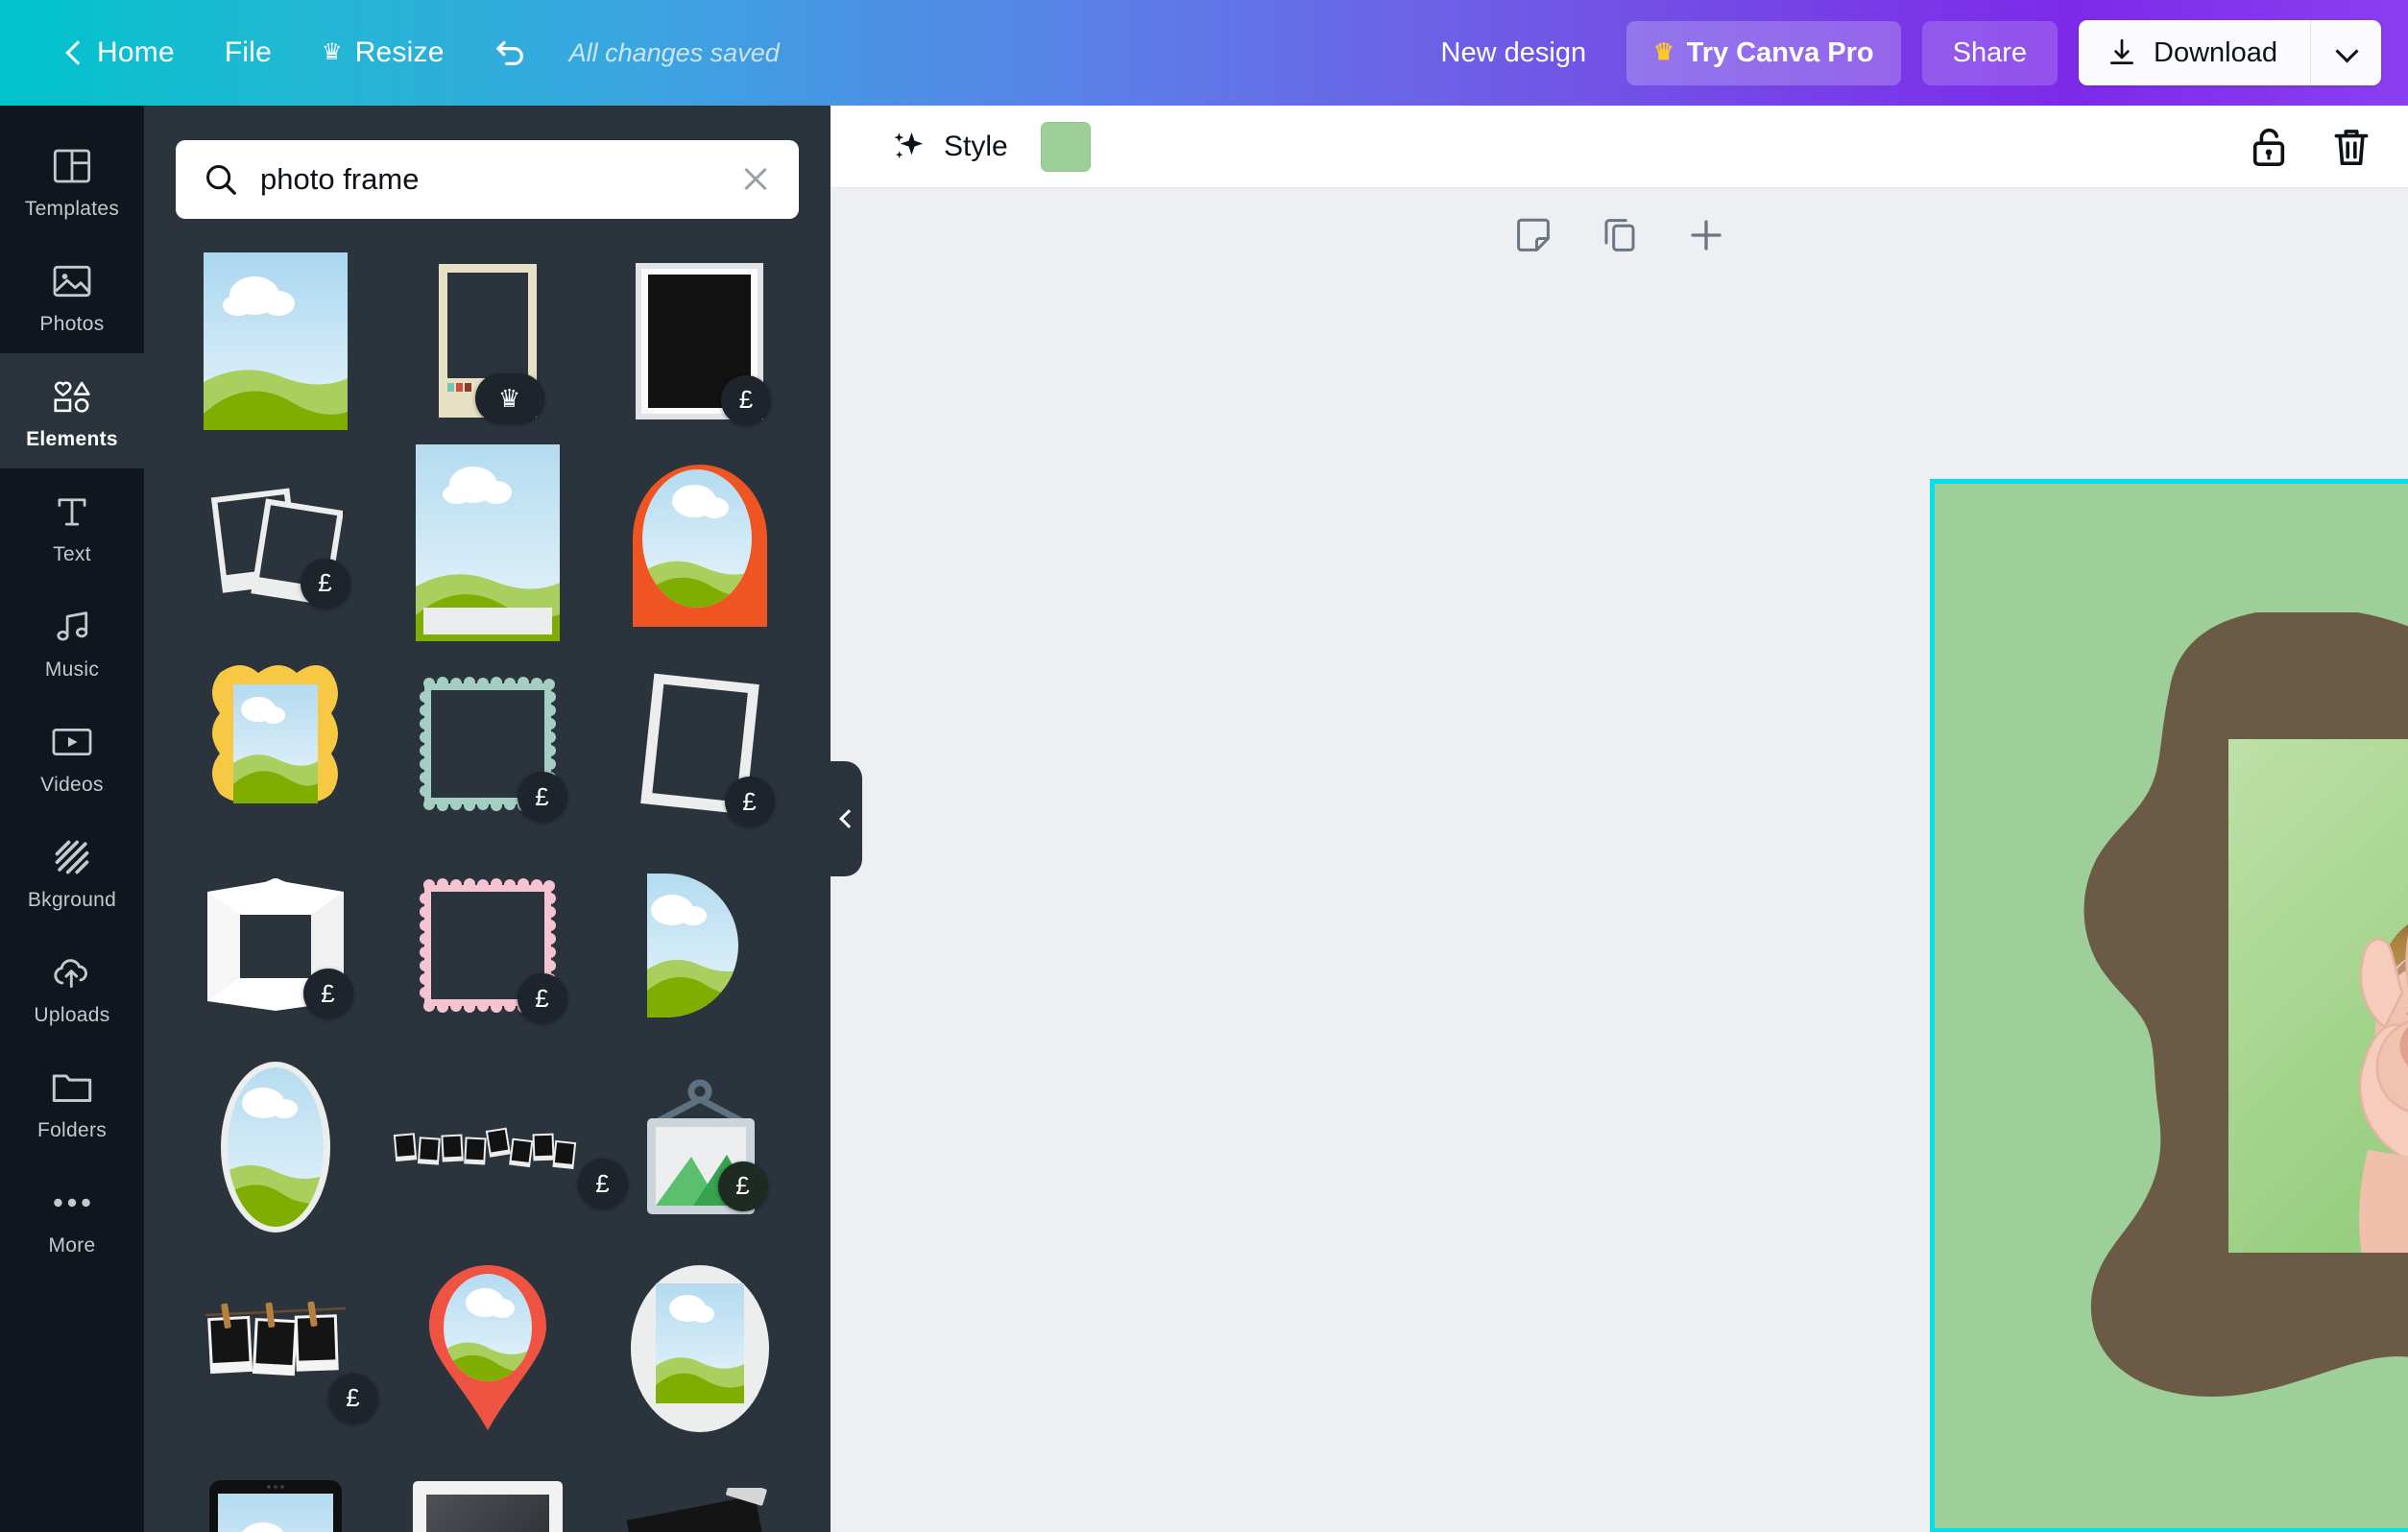 Image resolution: width=2408 pixels, height=1532 pixels. What do you see at coordinates (1763, 52) in the screenshot?
I see `try-canva-pro-button: ♛ Try Canva Pro` at bounding box center [1763, 52].